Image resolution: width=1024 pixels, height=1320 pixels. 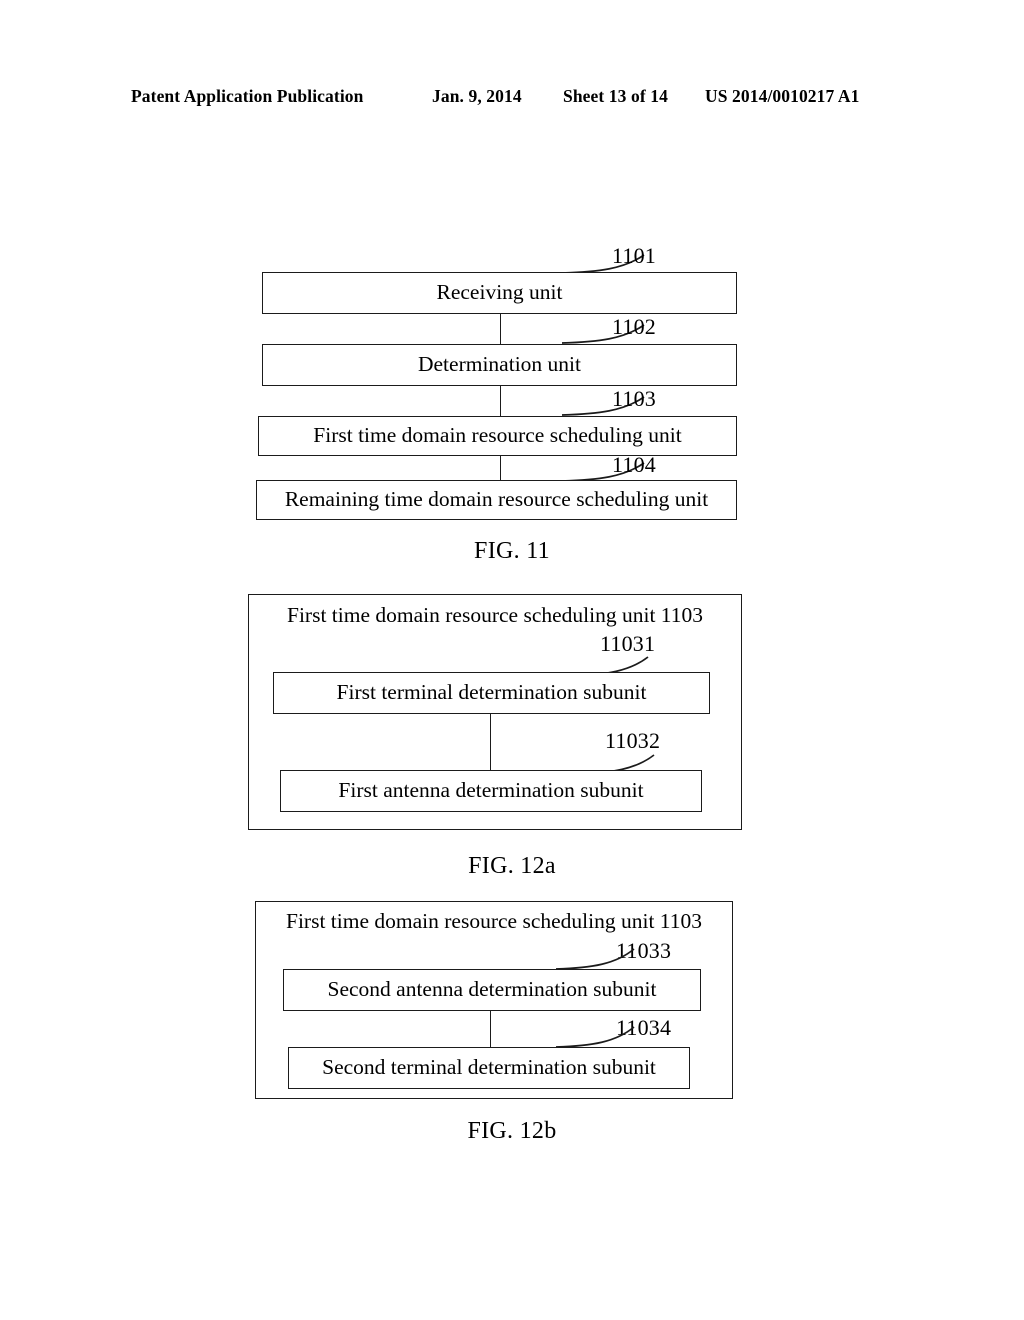 I want to click on block-first-terminal-determination-subunit: First terminal determination subunit, so click(x=491, y=693).